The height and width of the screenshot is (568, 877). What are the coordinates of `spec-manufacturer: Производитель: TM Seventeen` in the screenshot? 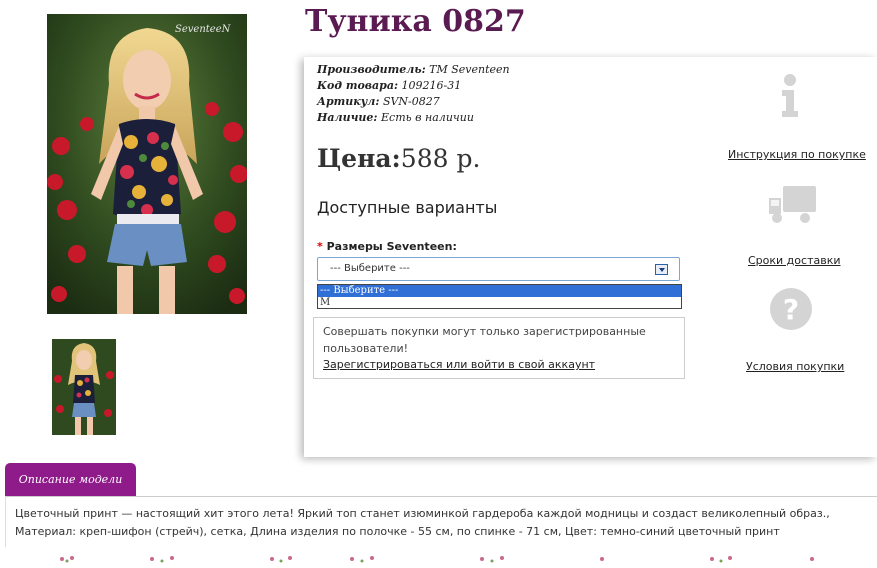 It's located at (413, 70).